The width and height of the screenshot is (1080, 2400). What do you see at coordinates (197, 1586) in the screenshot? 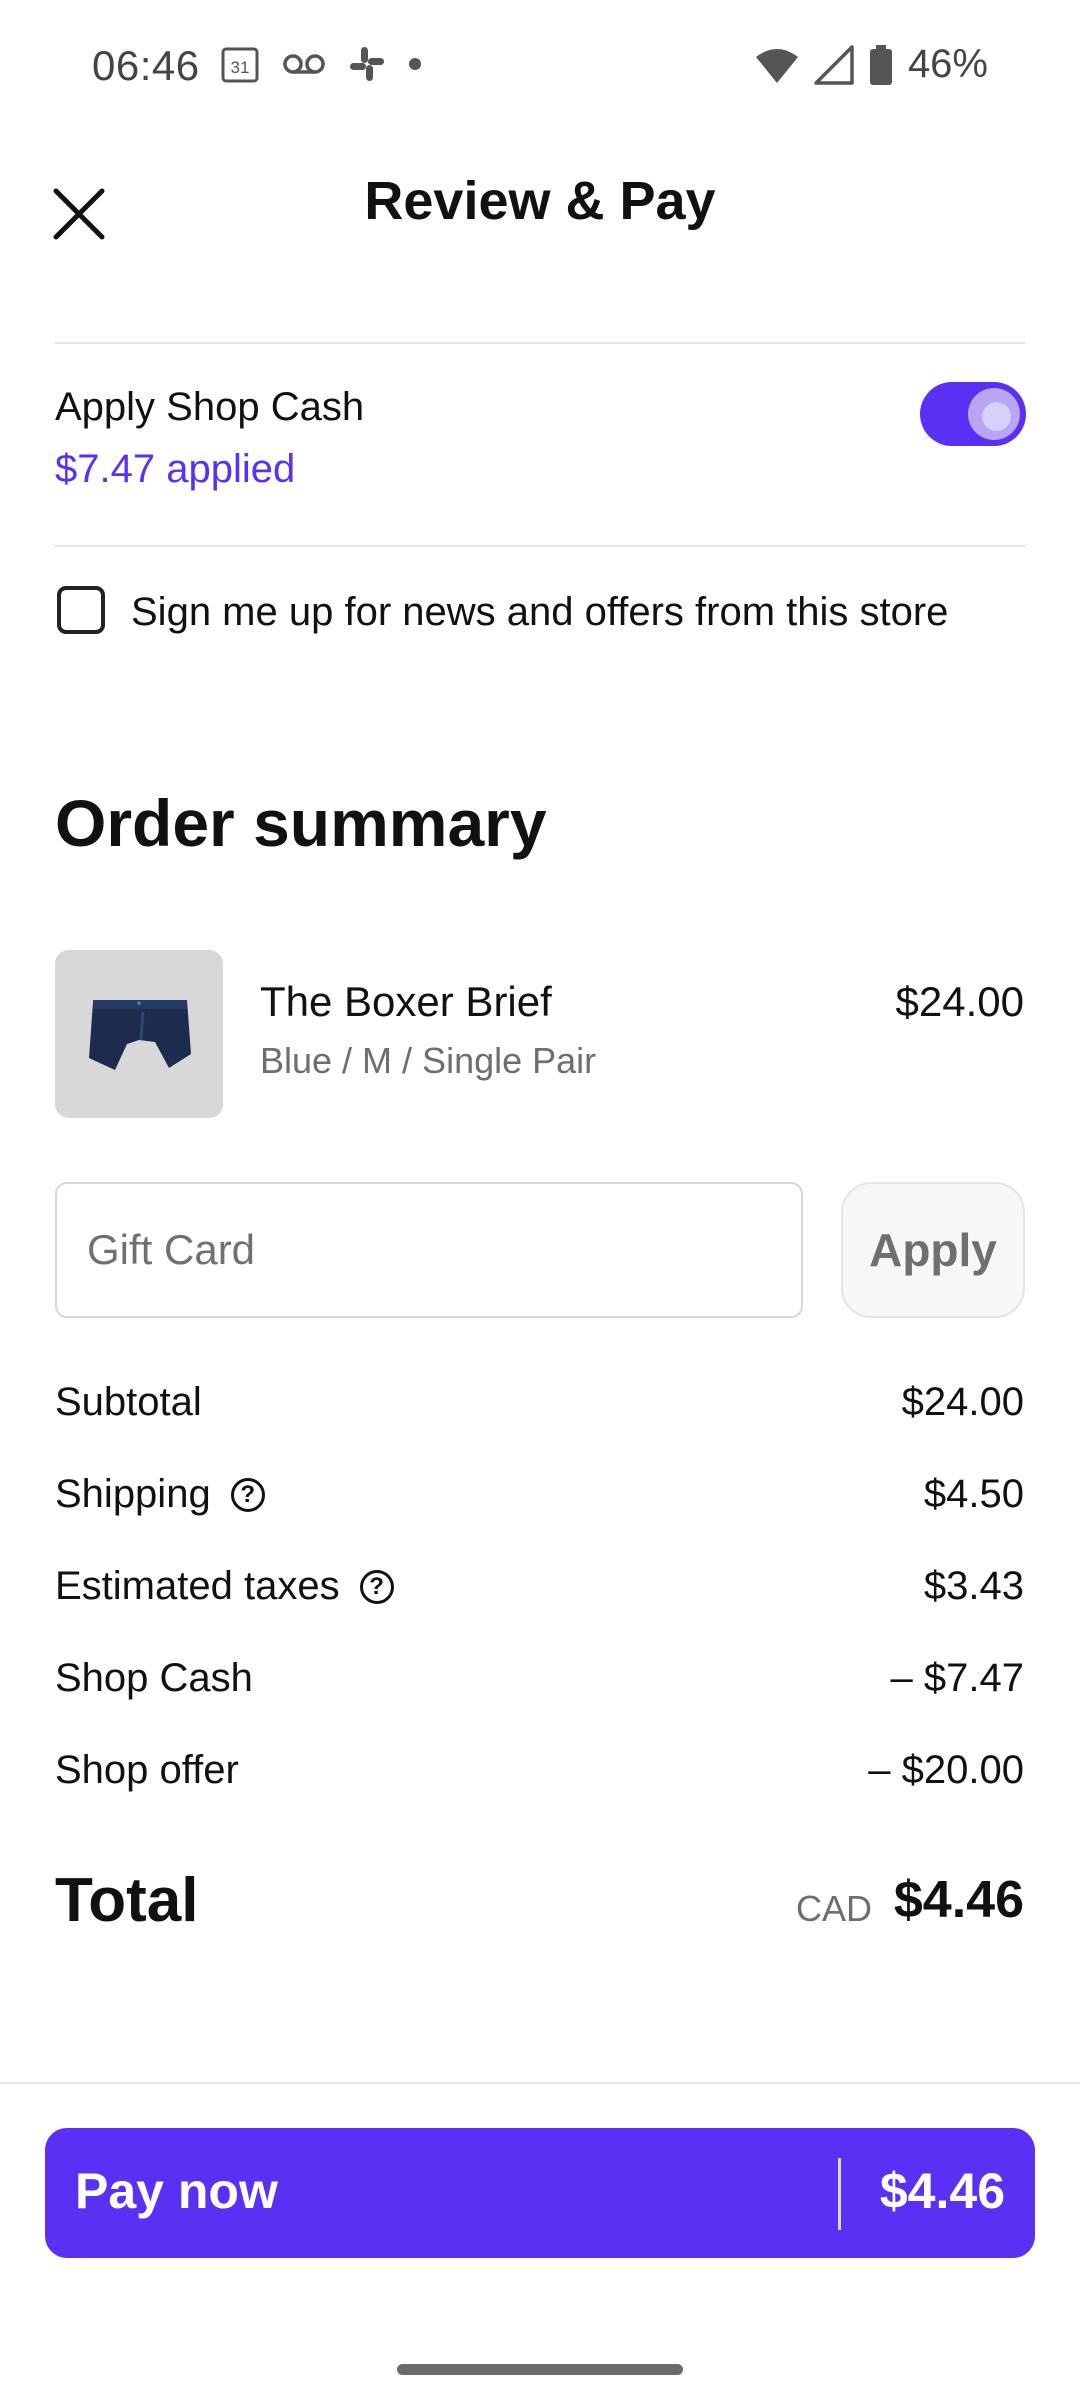
I see `estimated-taxes-label-text: Estimated taxes` at bounding box center [197, 1586].